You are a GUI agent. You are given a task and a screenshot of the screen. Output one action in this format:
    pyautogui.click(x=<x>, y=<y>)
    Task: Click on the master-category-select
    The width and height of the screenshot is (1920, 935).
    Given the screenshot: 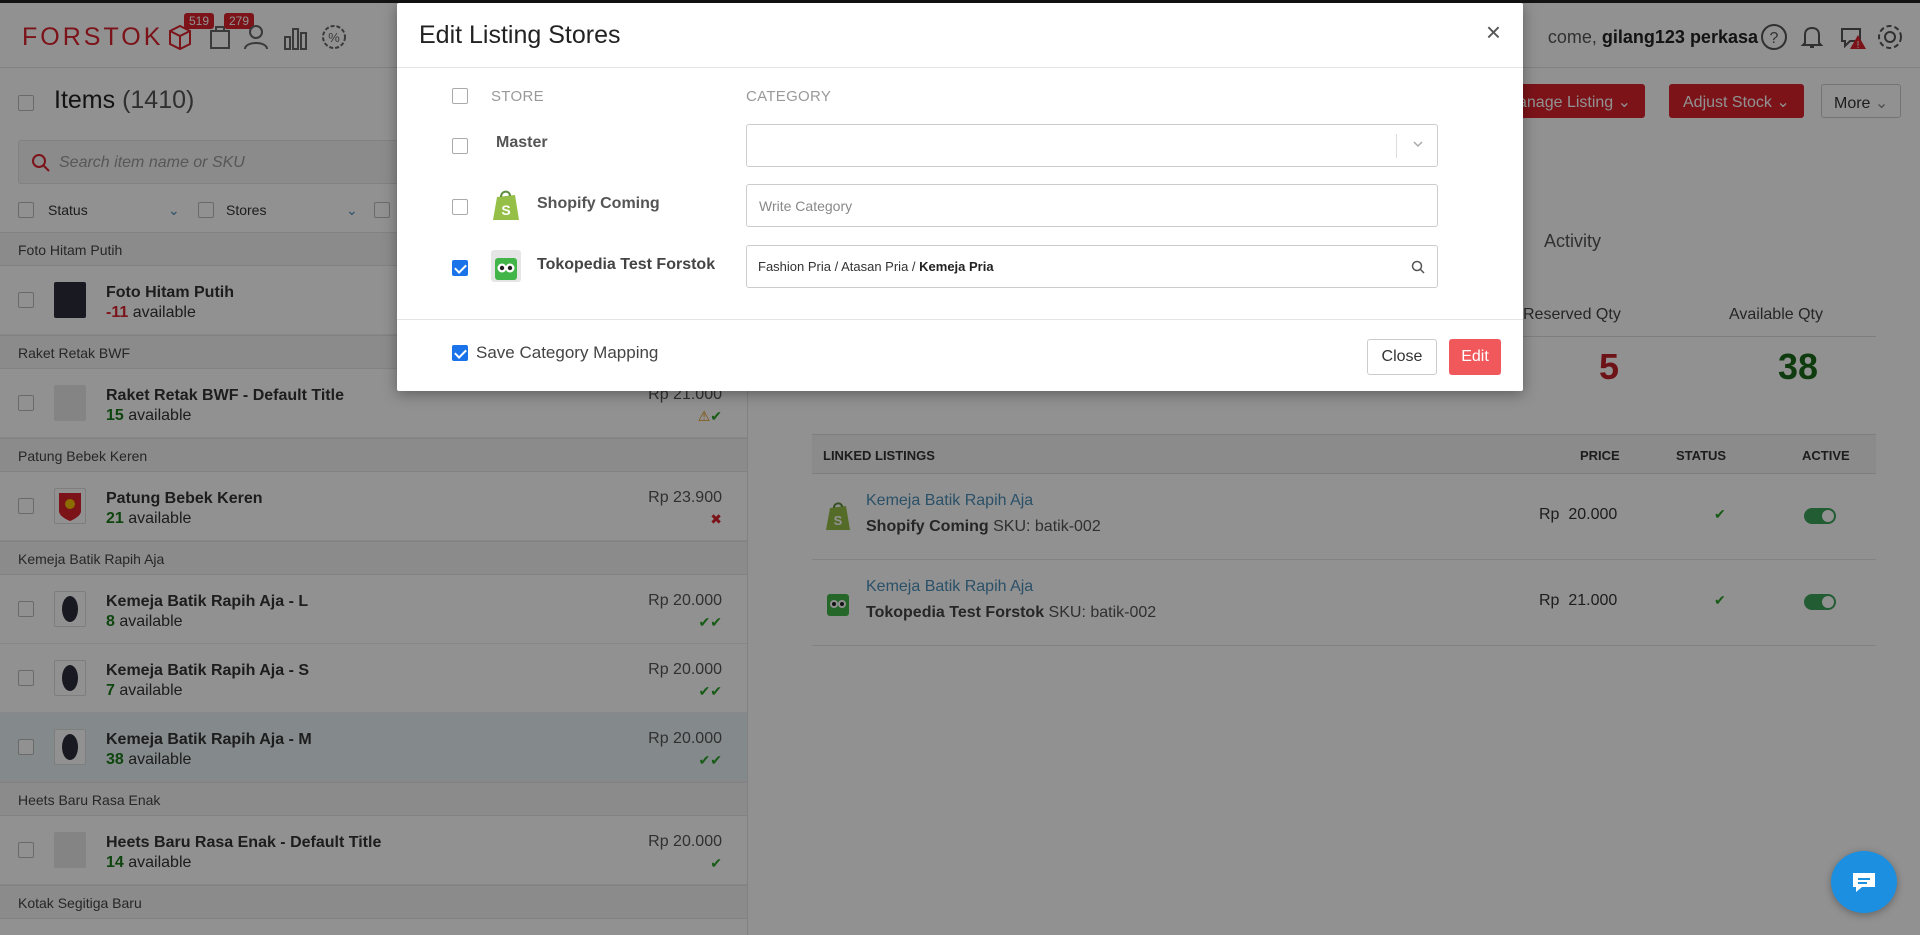 What is the action you would take?
    pyautogui.click(x=1092, y=145)
    